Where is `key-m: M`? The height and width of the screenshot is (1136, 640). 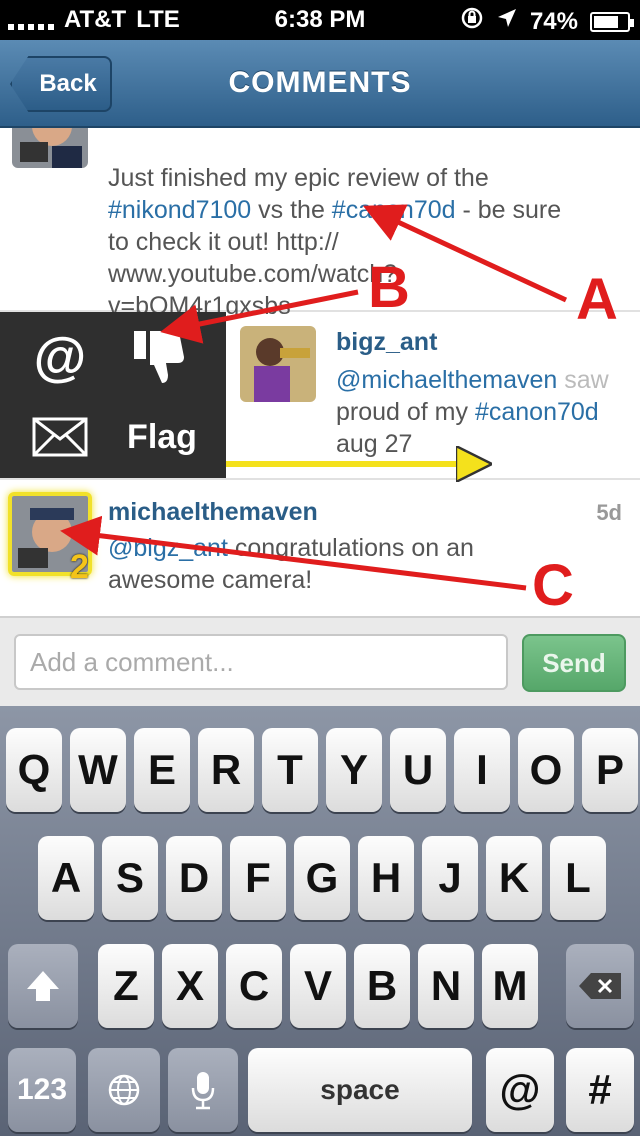
key-m: M is located at coordinates (510, 986).